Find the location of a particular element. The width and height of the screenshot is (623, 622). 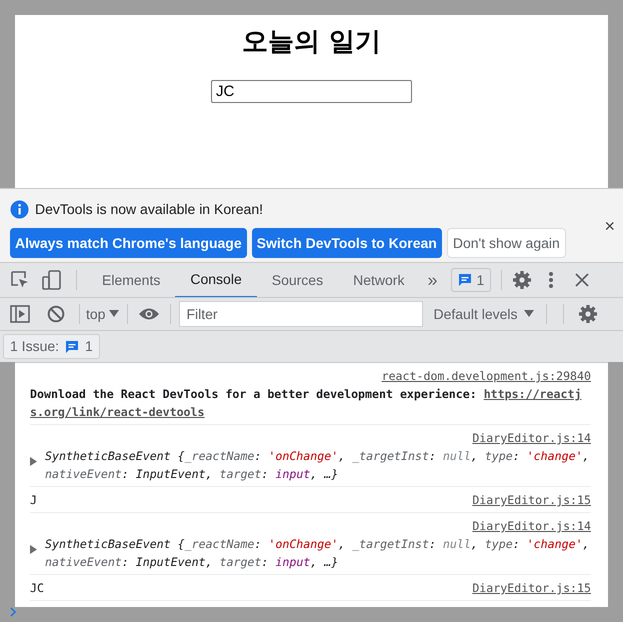

clear-icon is located at coordinates (56, 314).